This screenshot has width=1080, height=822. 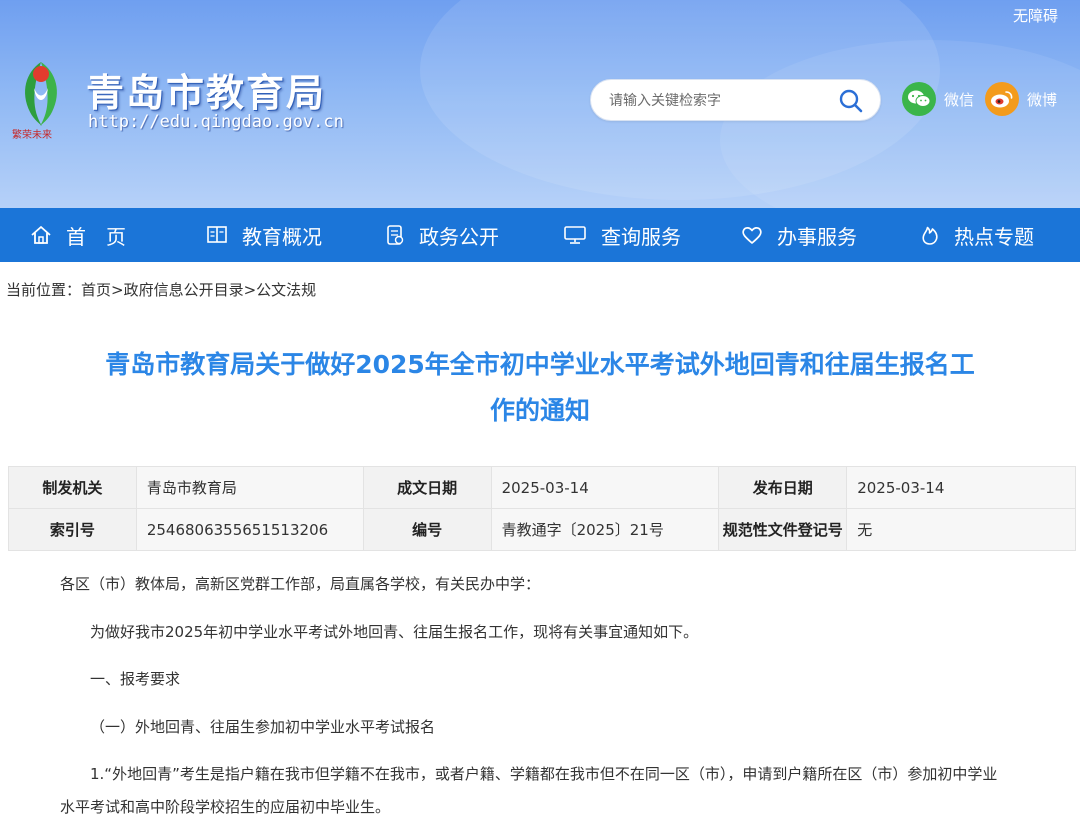 I want to click on article-title-line: 作的通知, so click(x=539, y=410).